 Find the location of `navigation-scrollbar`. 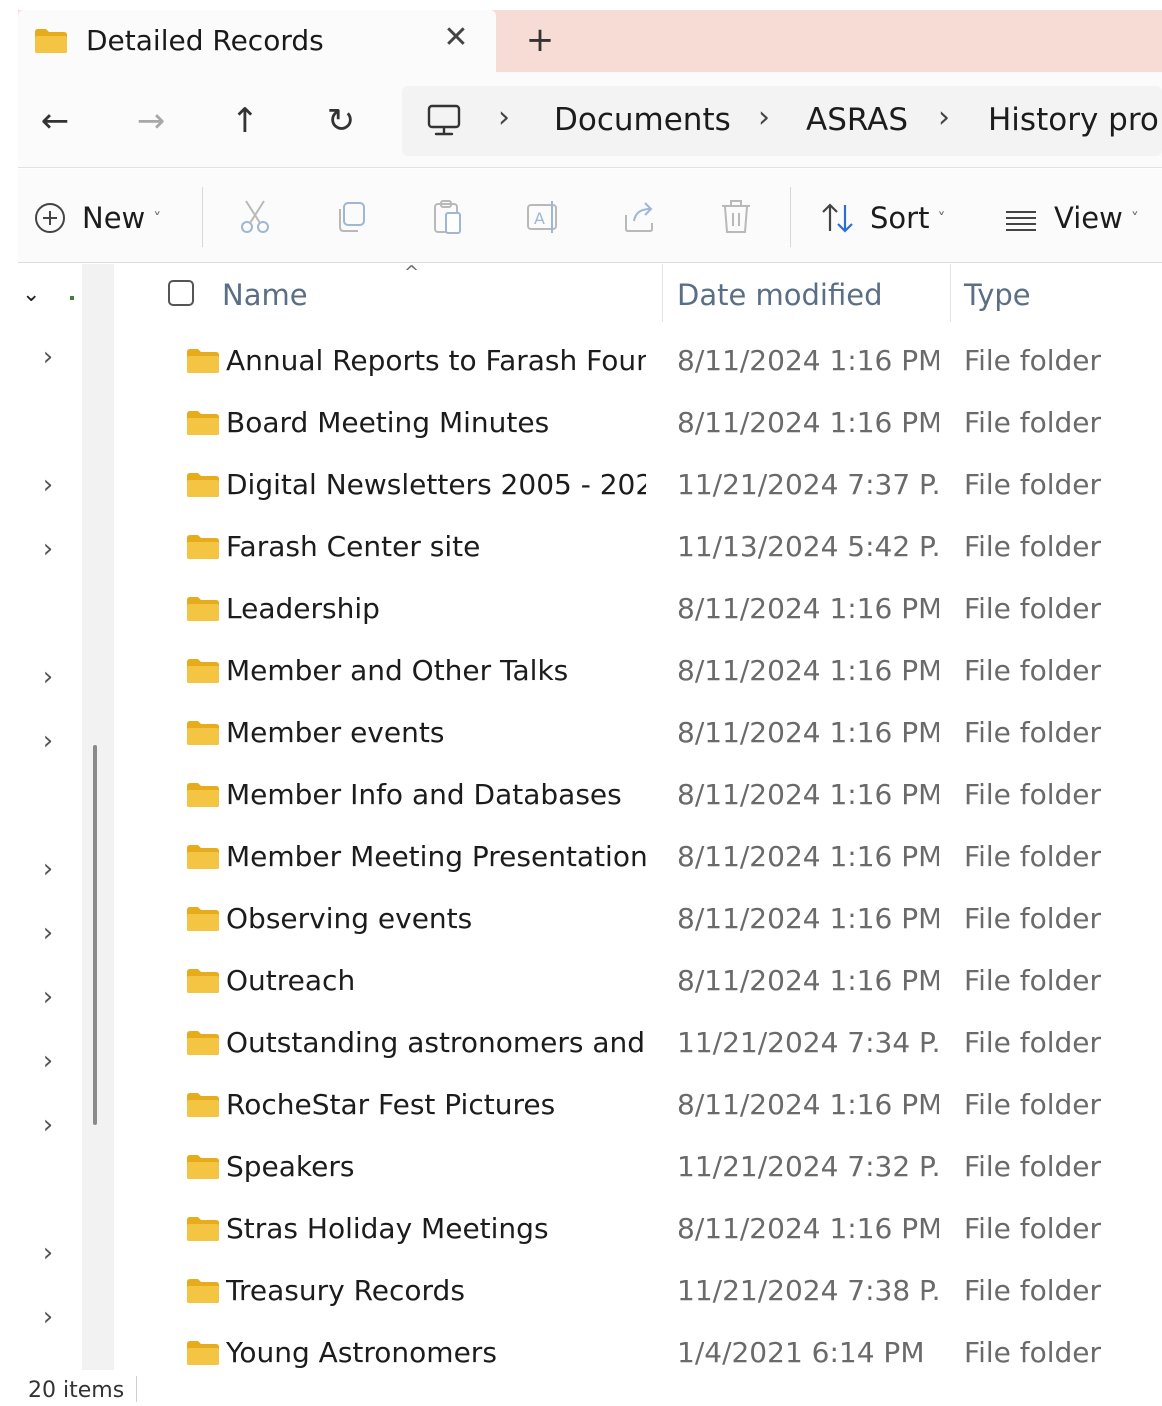

navigation-scrollbar is located at coordinates (95, 935).